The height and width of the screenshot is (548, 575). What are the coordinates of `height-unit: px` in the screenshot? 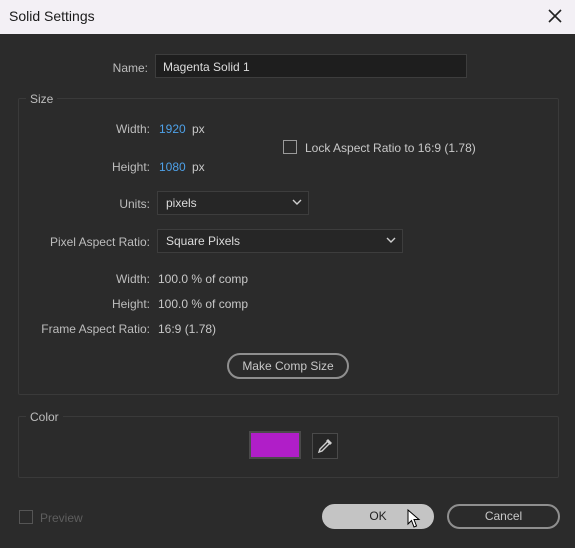 It's located at (198, 167).